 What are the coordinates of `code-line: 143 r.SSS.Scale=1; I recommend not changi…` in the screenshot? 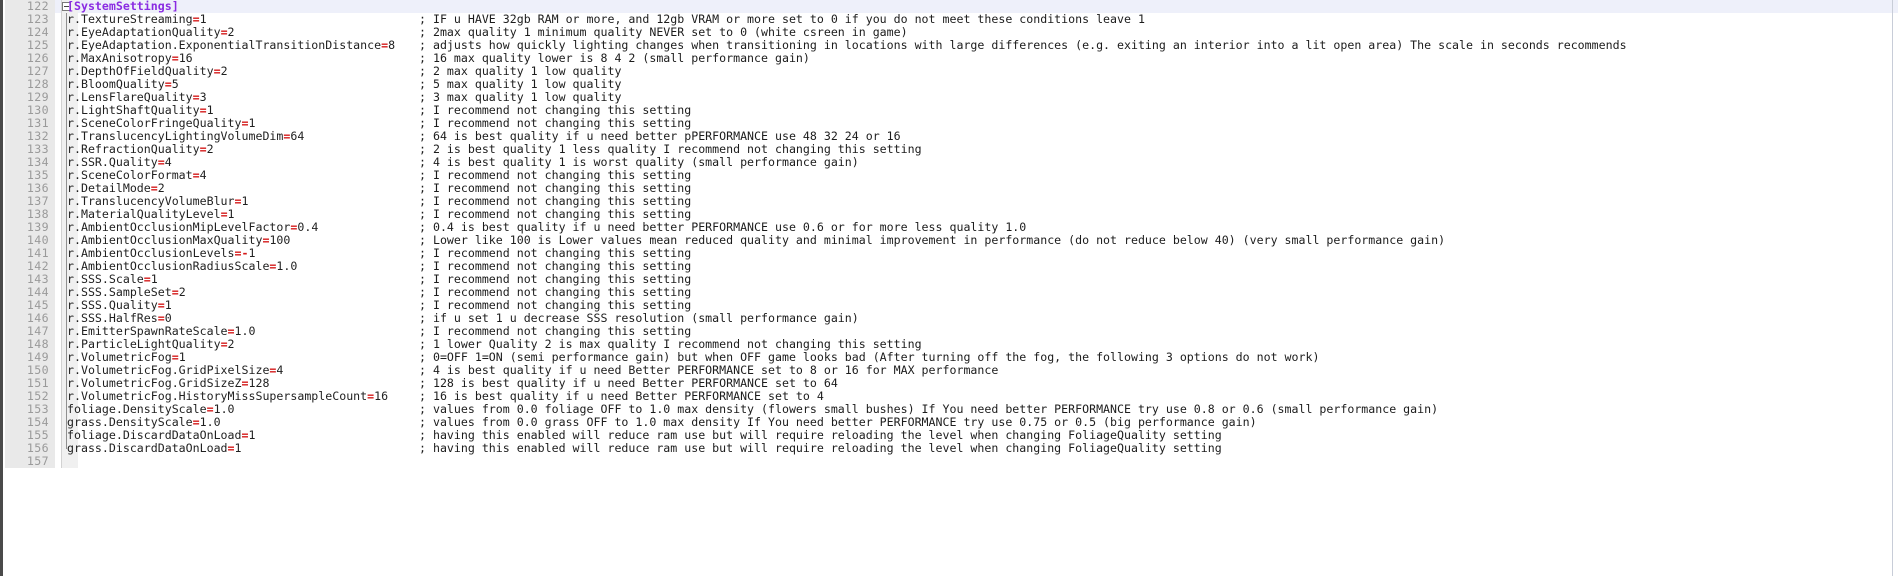 It's located at (949, 279).